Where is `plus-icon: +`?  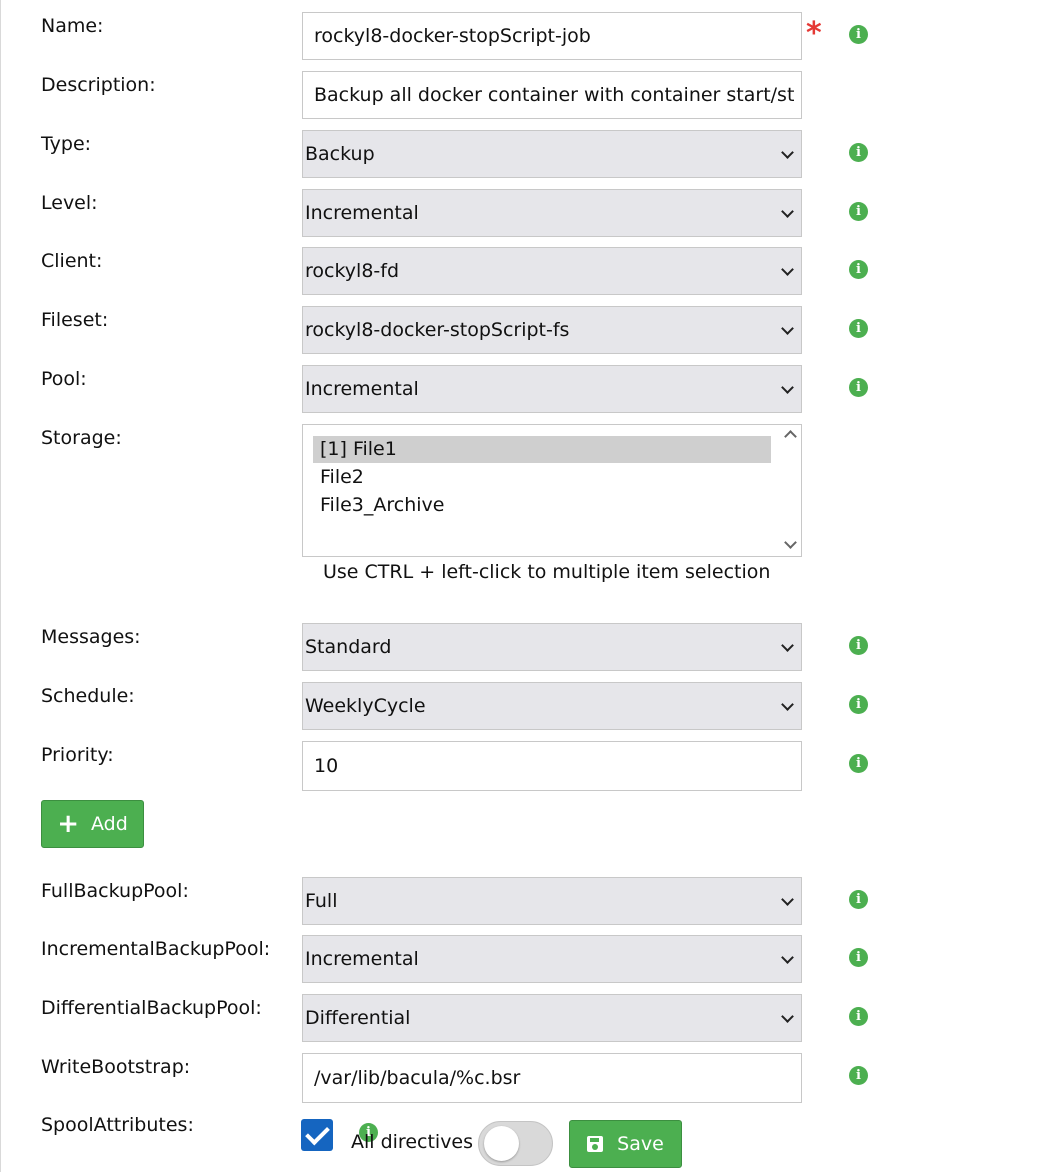 plus-icon: + is located at coordinates (68, 824).